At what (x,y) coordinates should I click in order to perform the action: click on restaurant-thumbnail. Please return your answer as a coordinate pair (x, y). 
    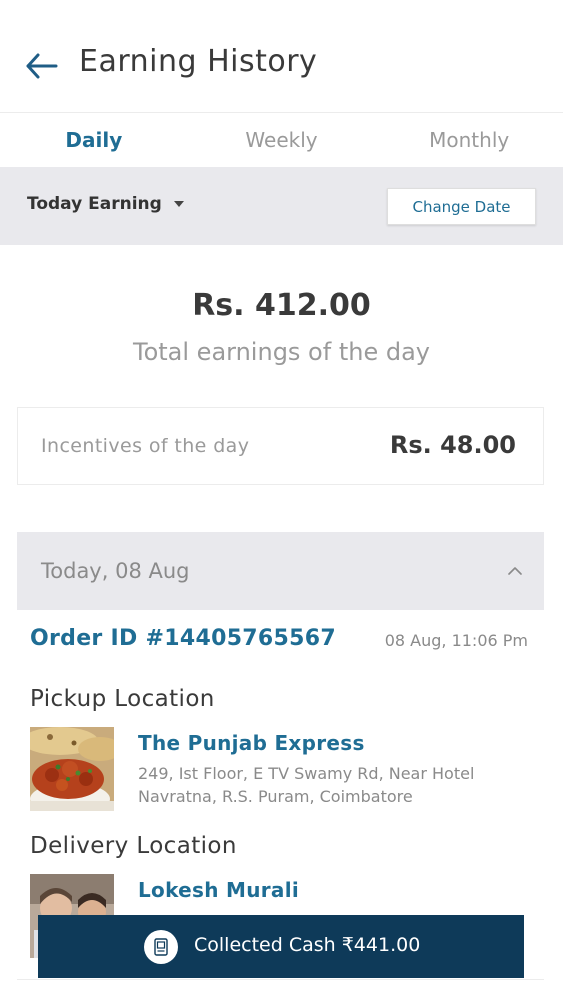
    Looking at the image, I should click on (72, 769).